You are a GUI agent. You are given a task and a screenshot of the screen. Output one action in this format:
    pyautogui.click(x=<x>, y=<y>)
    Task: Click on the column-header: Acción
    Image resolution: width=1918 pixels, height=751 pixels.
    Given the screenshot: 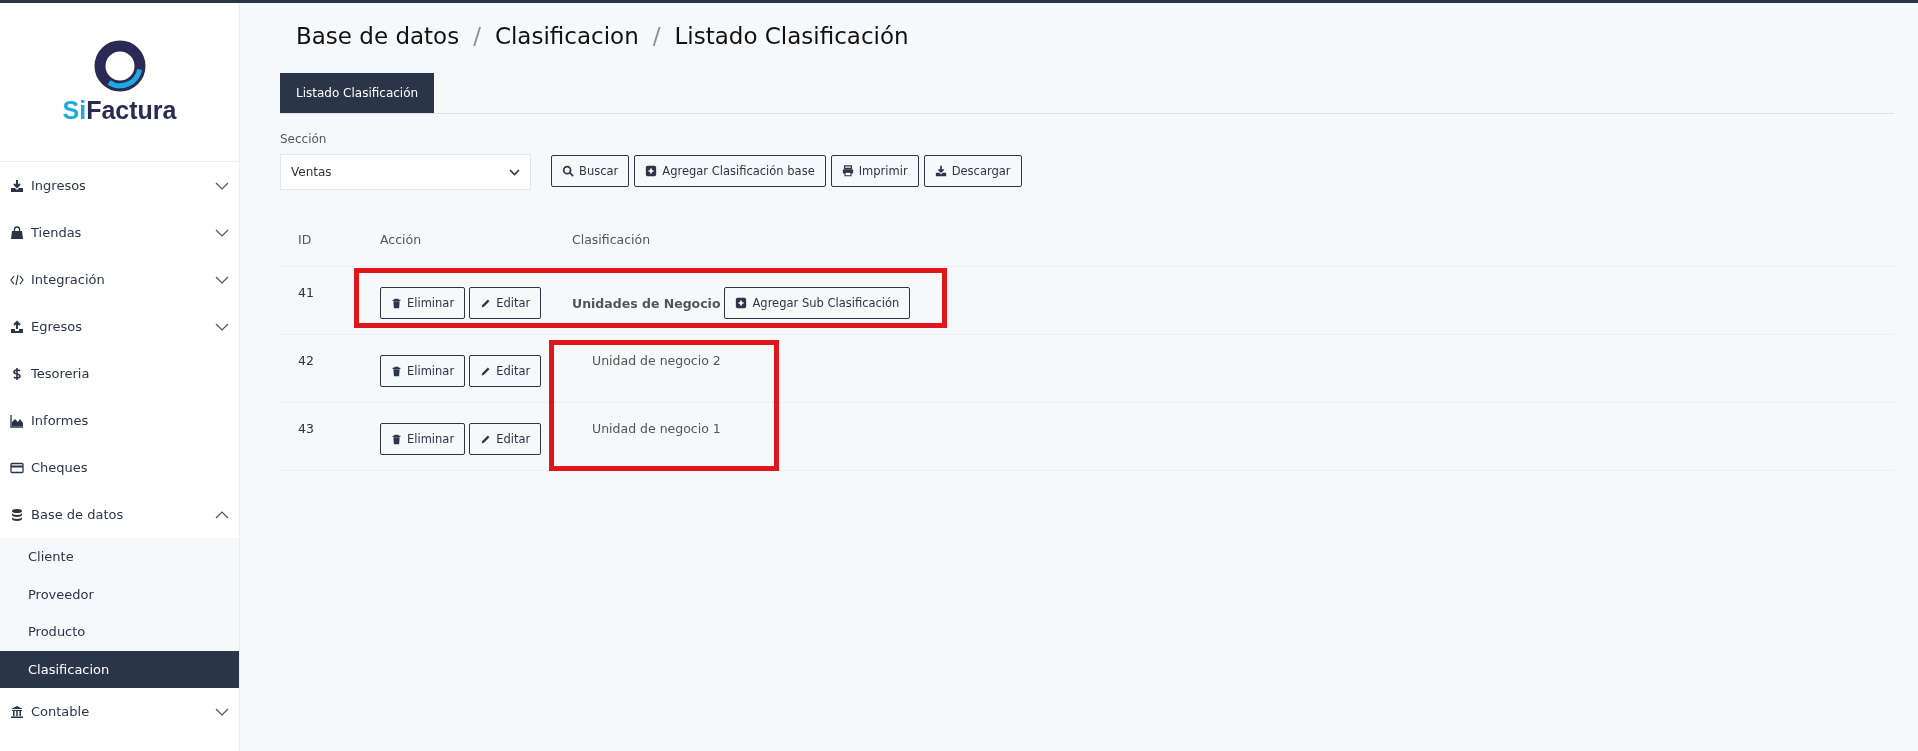 What is the action you would take?
    pyautogui.click(x=401, y=239)
    